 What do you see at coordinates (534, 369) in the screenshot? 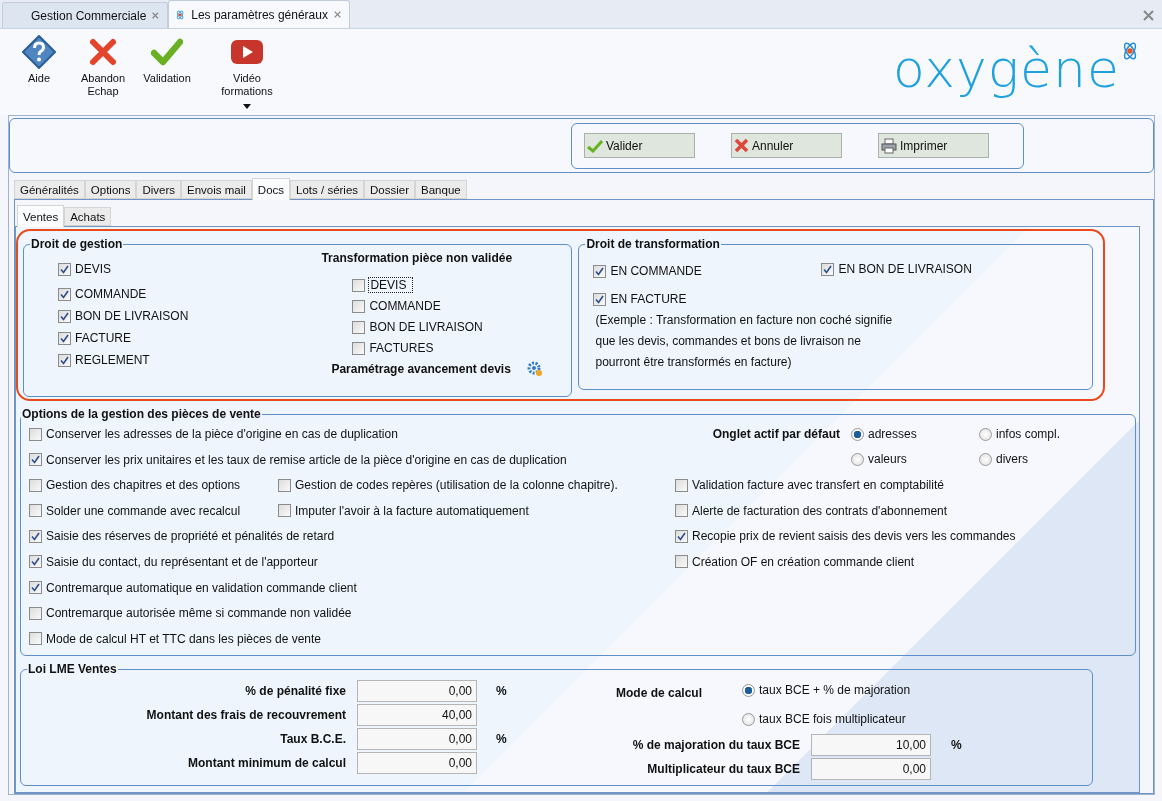
I see `settings-icon` at bounding box center [534, 369].